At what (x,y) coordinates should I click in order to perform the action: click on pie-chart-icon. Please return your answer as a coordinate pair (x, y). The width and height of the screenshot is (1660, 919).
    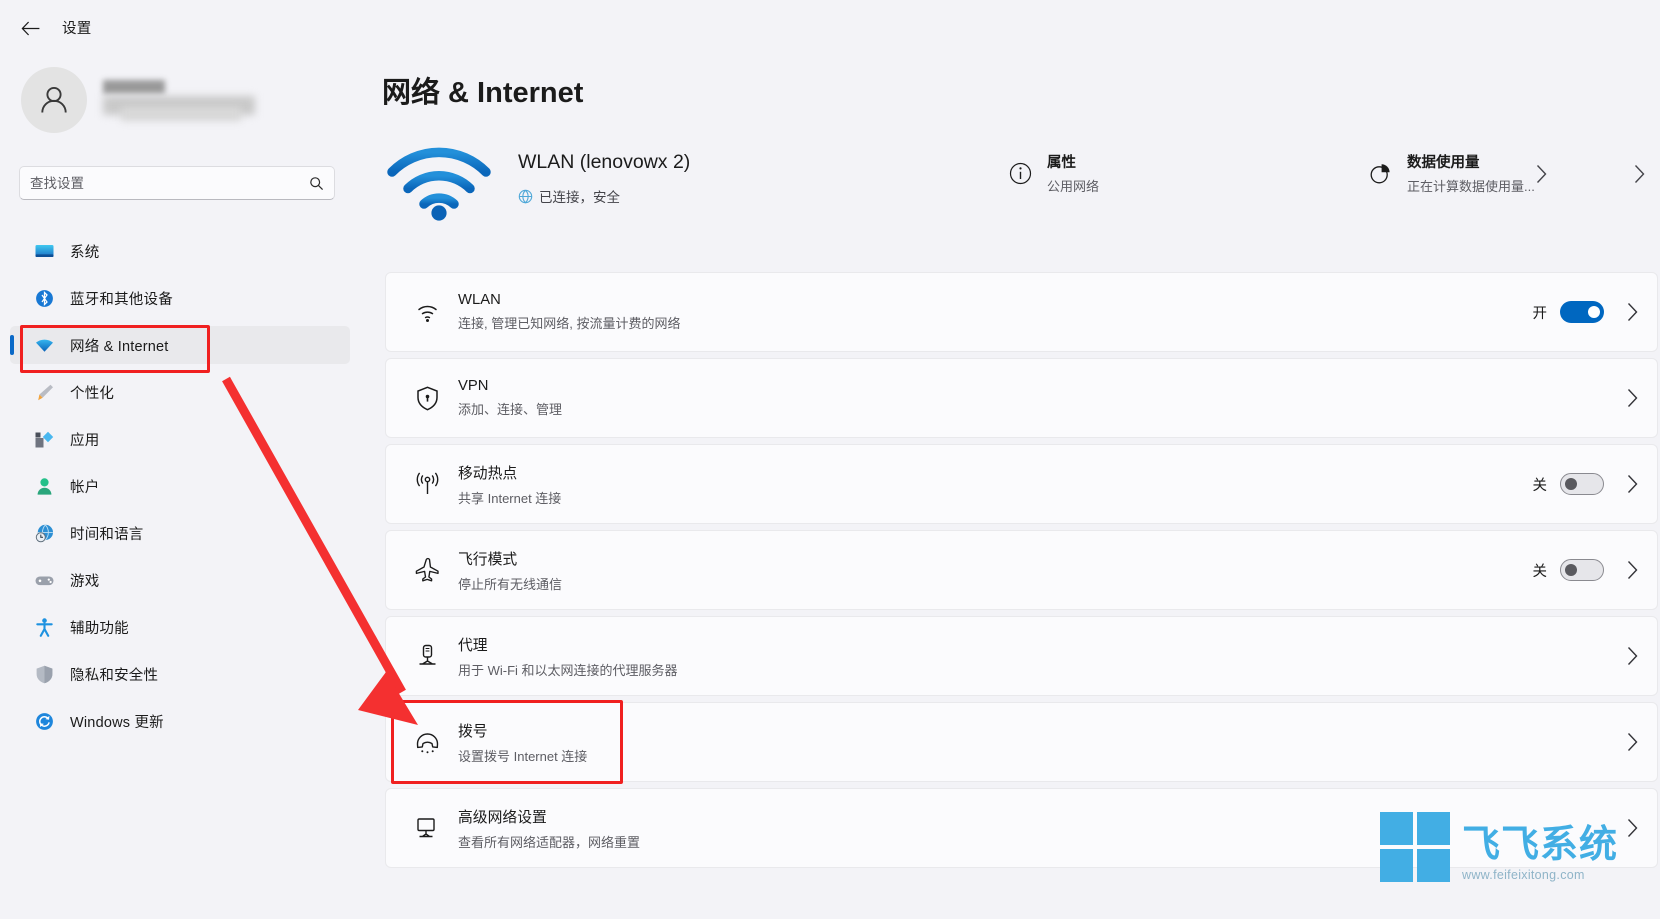
    Looking at the image, I should click on (1380, 173).